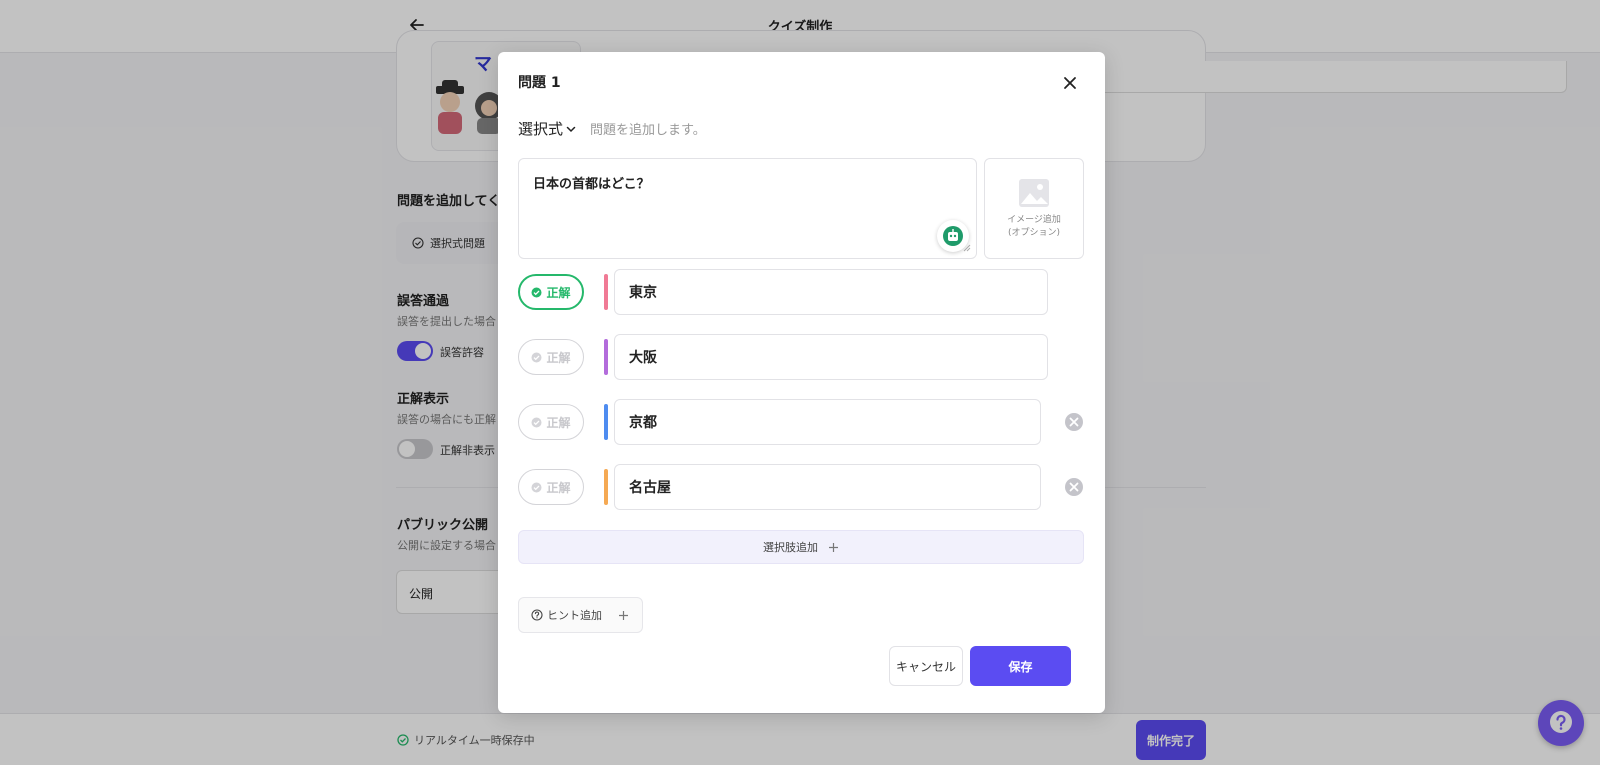  I want to click on add-choice-button: 選択肢追加, so click(801, 547).